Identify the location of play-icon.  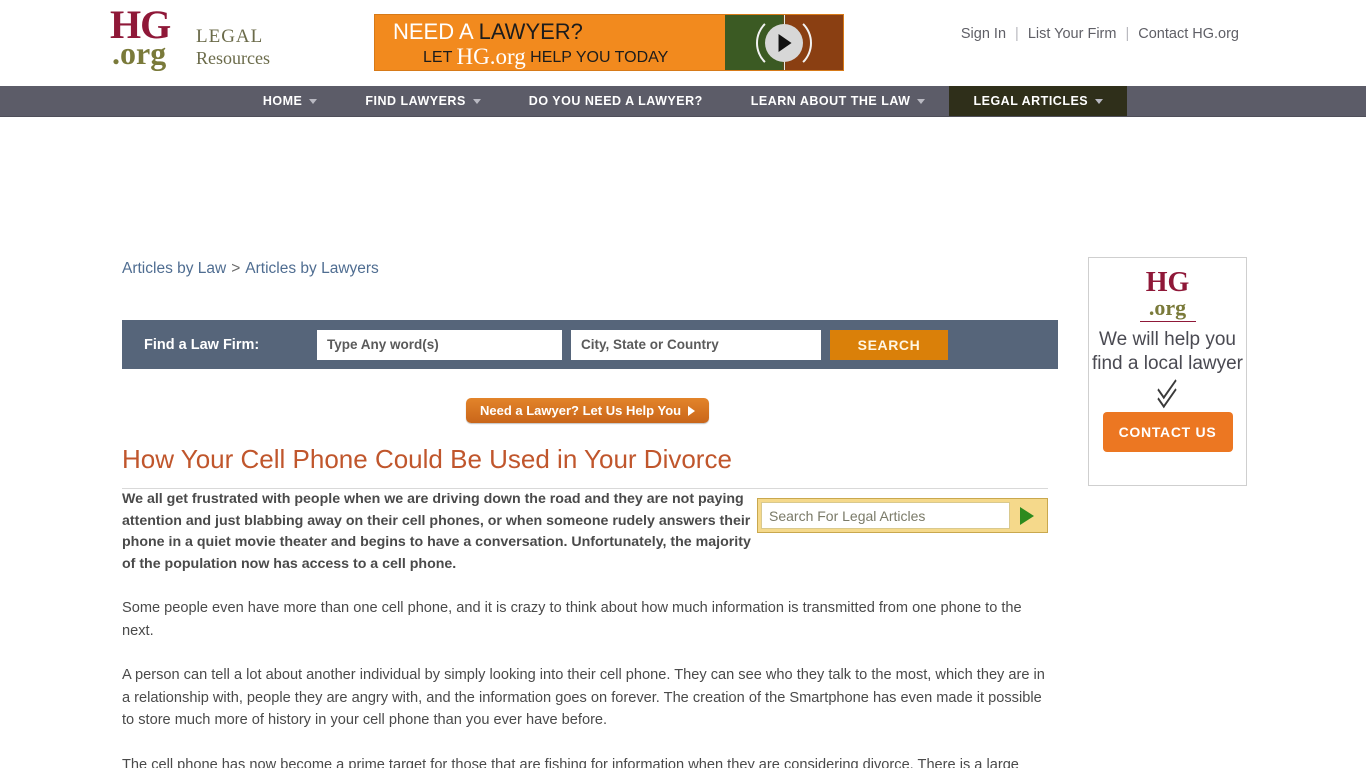
(785, 42).